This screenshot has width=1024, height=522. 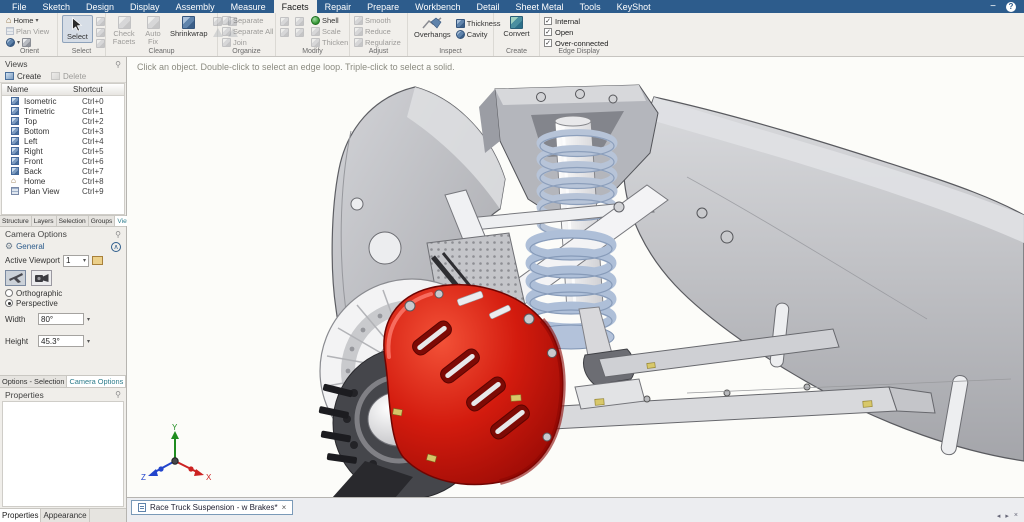 I want to click on collapse-section-icon: ∧, so click(x=116, y=246).